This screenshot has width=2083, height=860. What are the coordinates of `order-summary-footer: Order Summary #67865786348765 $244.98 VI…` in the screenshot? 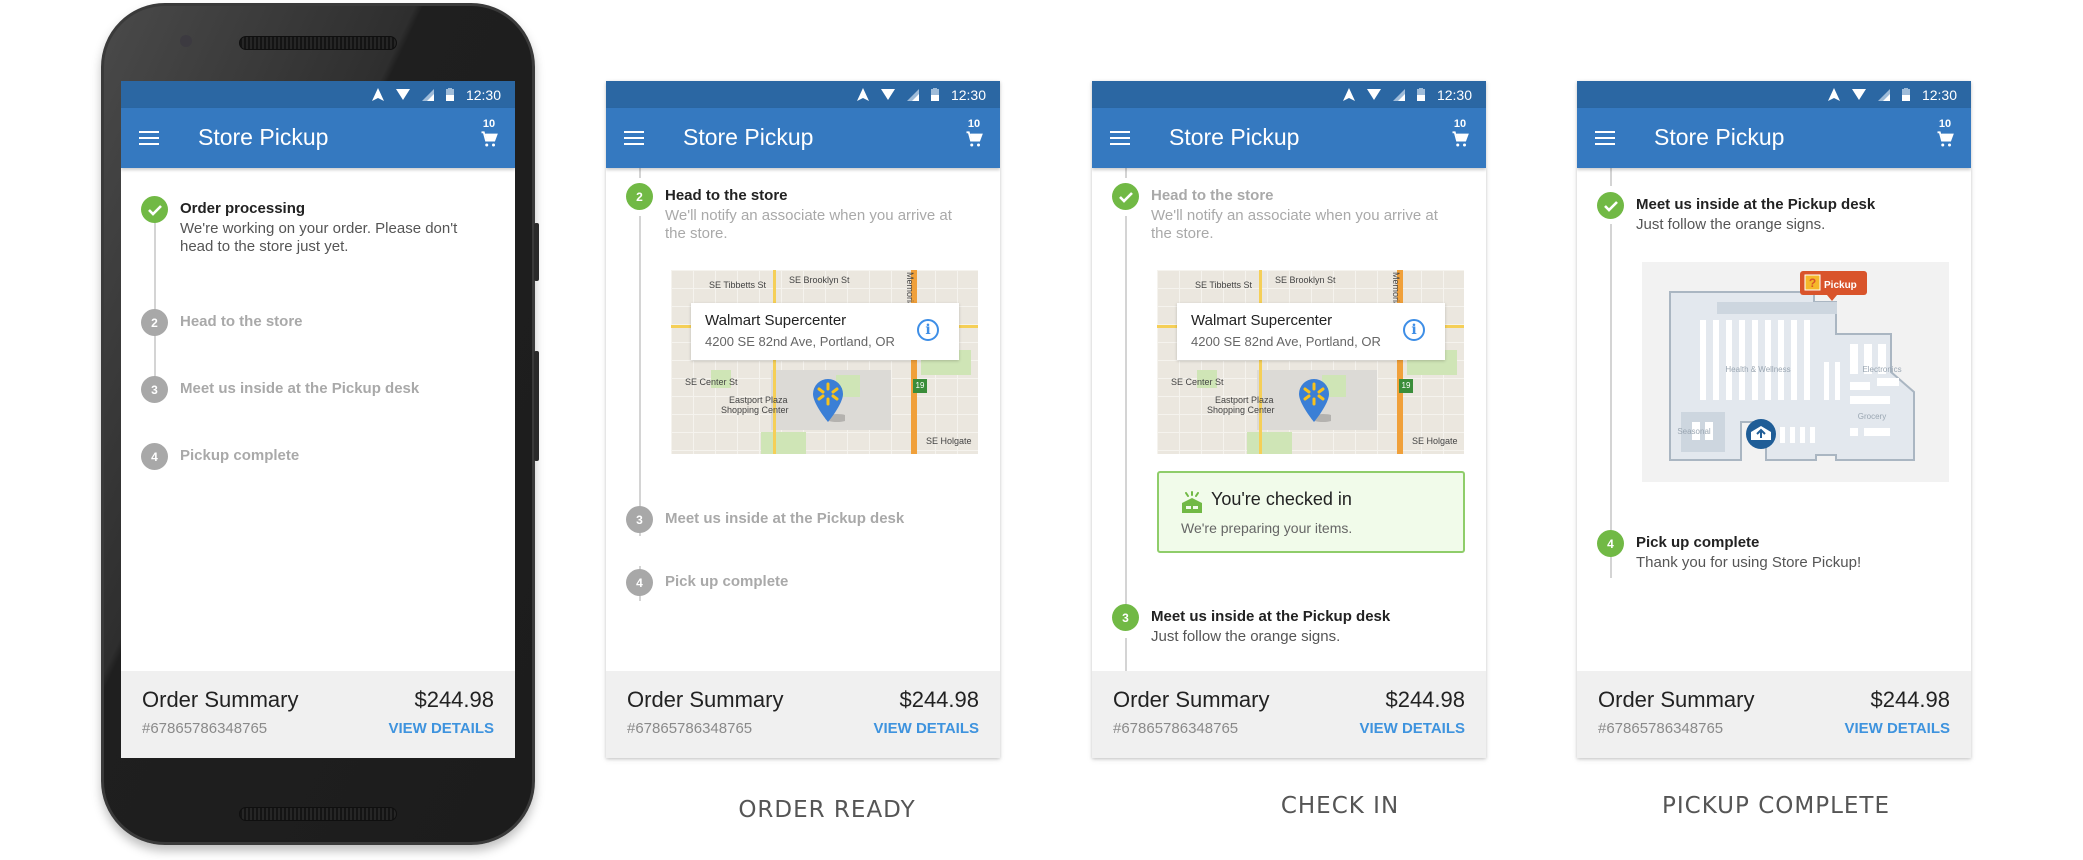 It's located at (1774, 714).